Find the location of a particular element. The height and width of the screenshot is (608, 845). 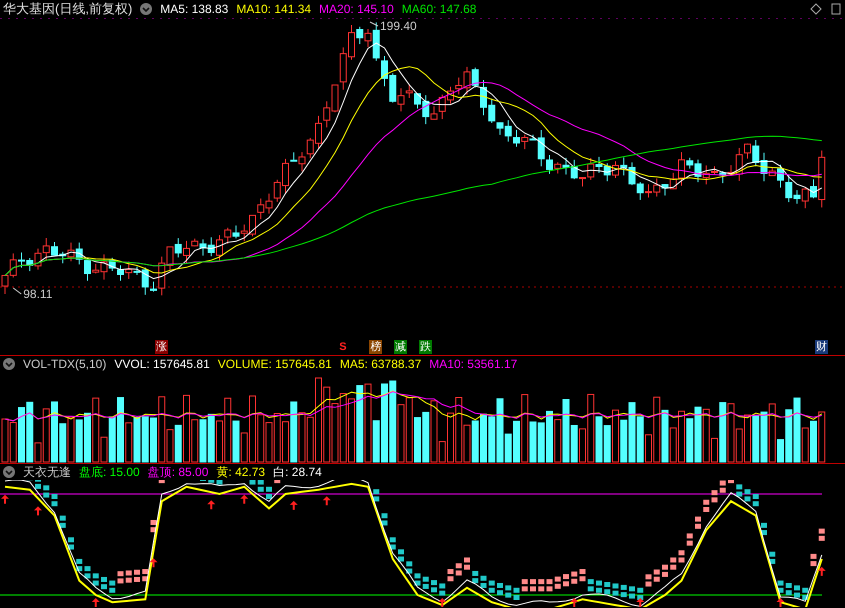

high-price-label: 199.40 is located at coordinates (398, 26).